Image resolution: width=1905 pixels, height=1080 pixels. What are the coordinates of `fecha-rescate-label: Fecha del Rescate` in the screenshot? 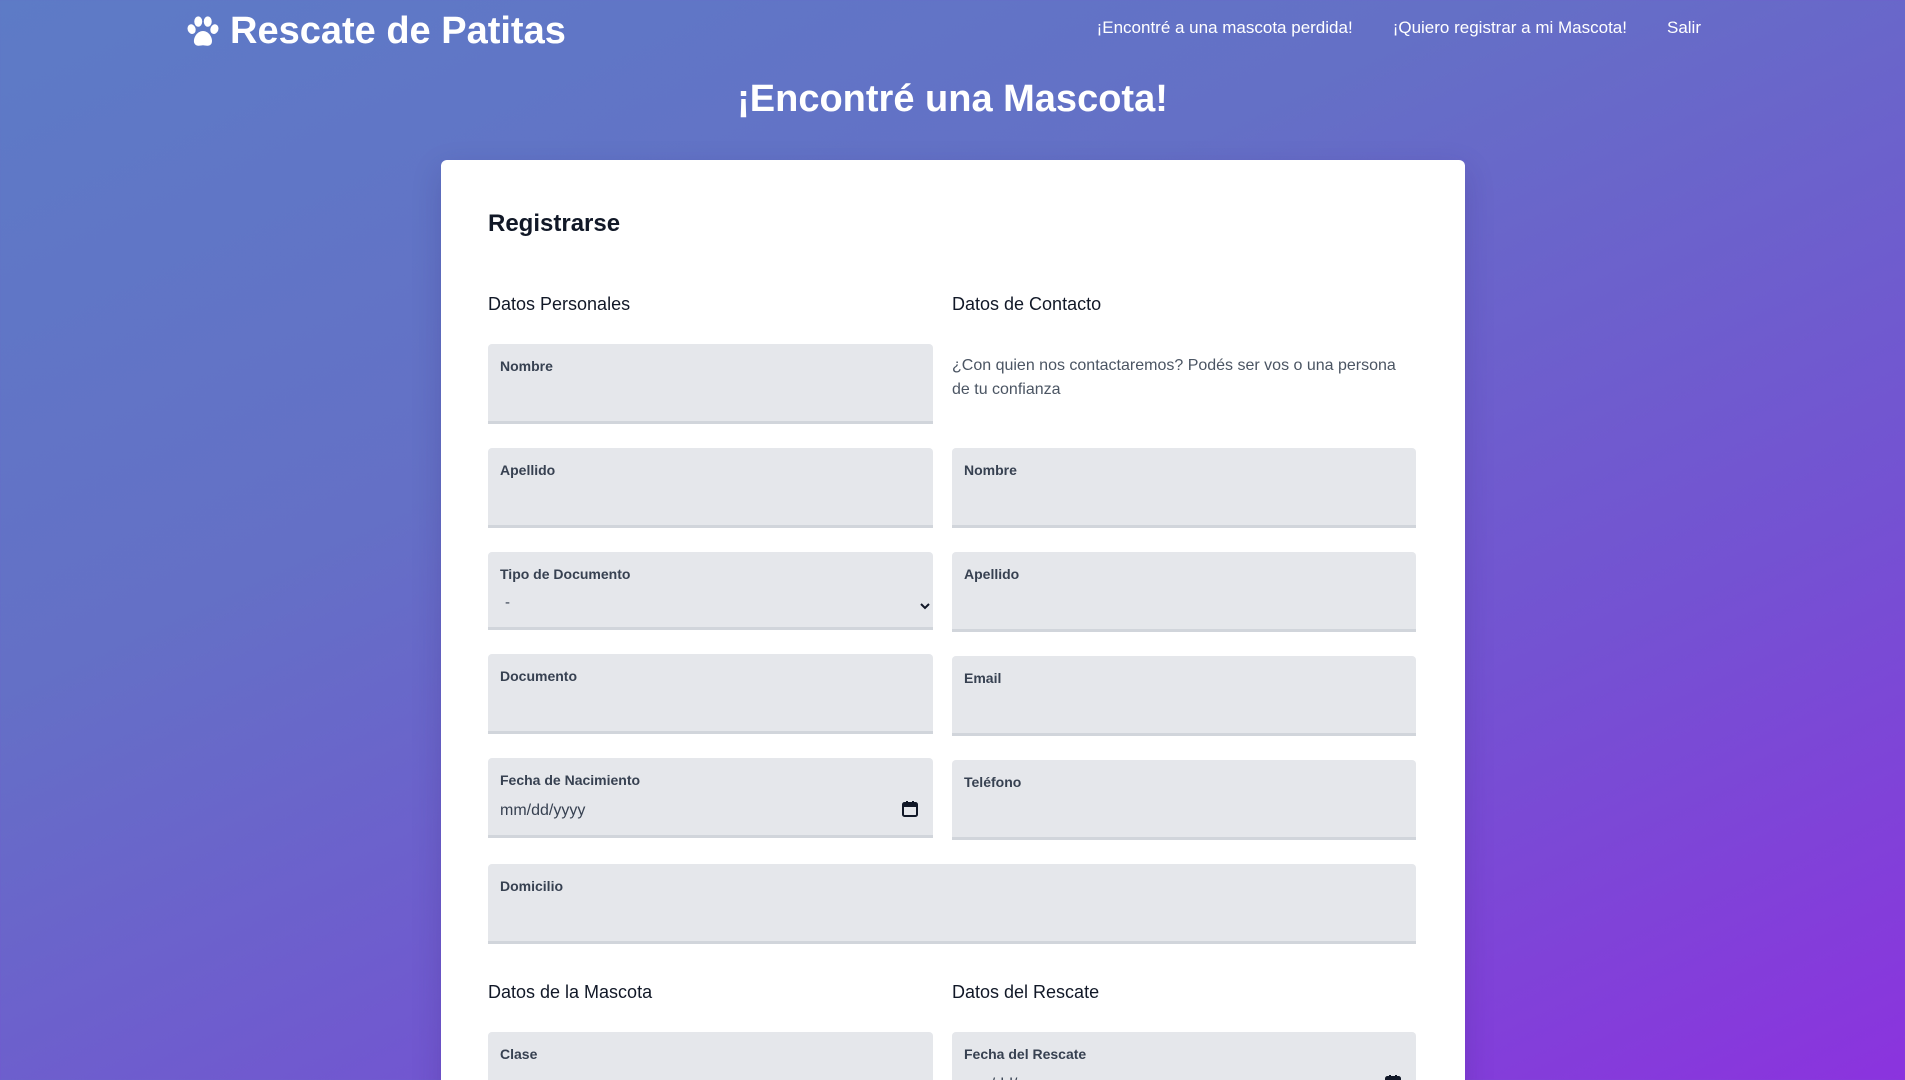 It's located at (1025, 1054).